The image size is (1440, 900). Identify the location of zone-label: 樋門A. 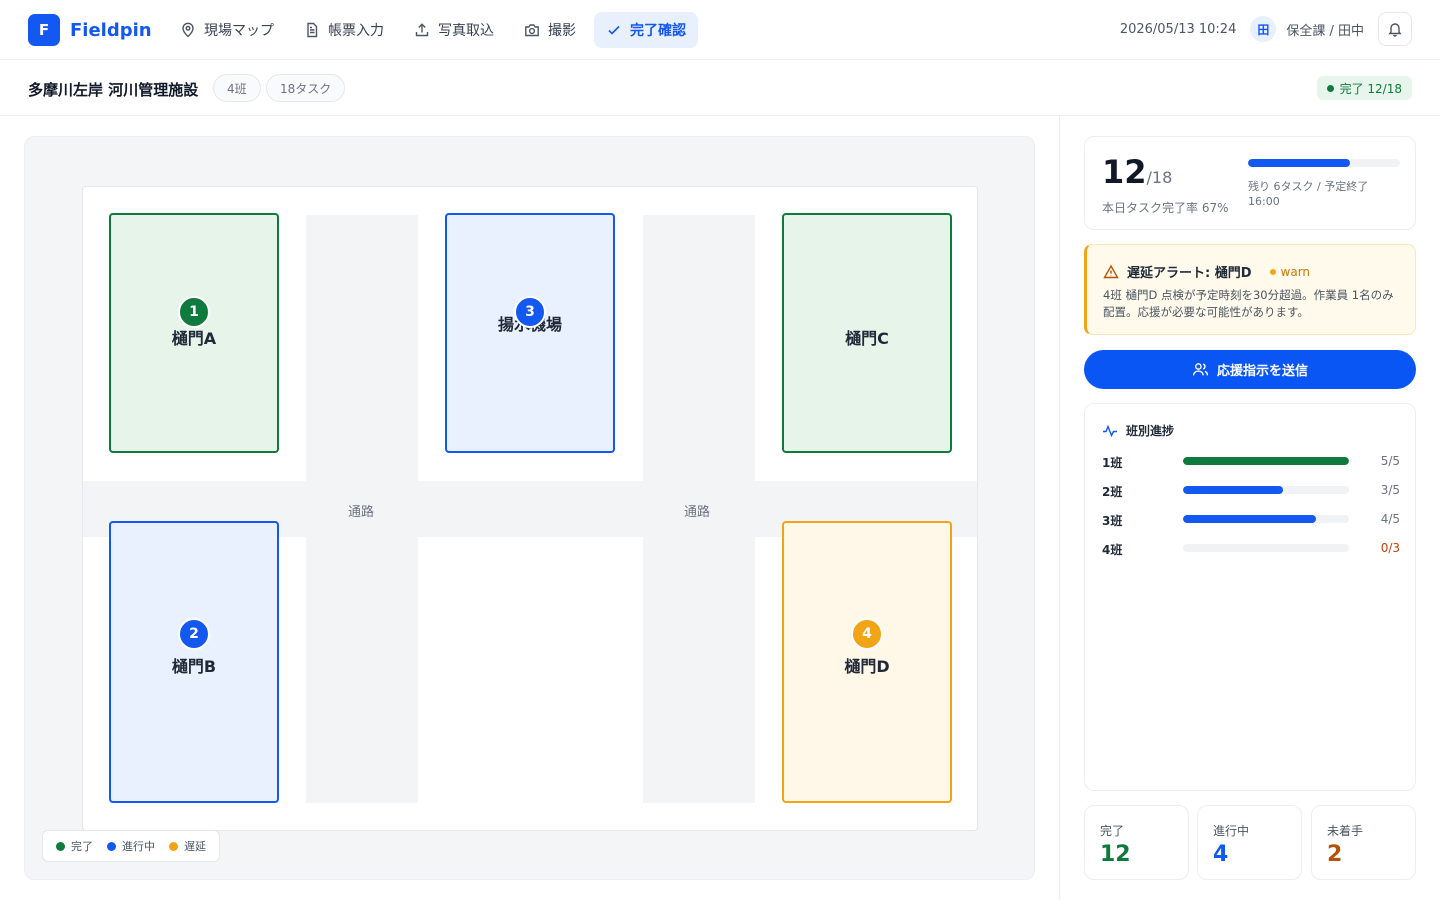
(194, 338).